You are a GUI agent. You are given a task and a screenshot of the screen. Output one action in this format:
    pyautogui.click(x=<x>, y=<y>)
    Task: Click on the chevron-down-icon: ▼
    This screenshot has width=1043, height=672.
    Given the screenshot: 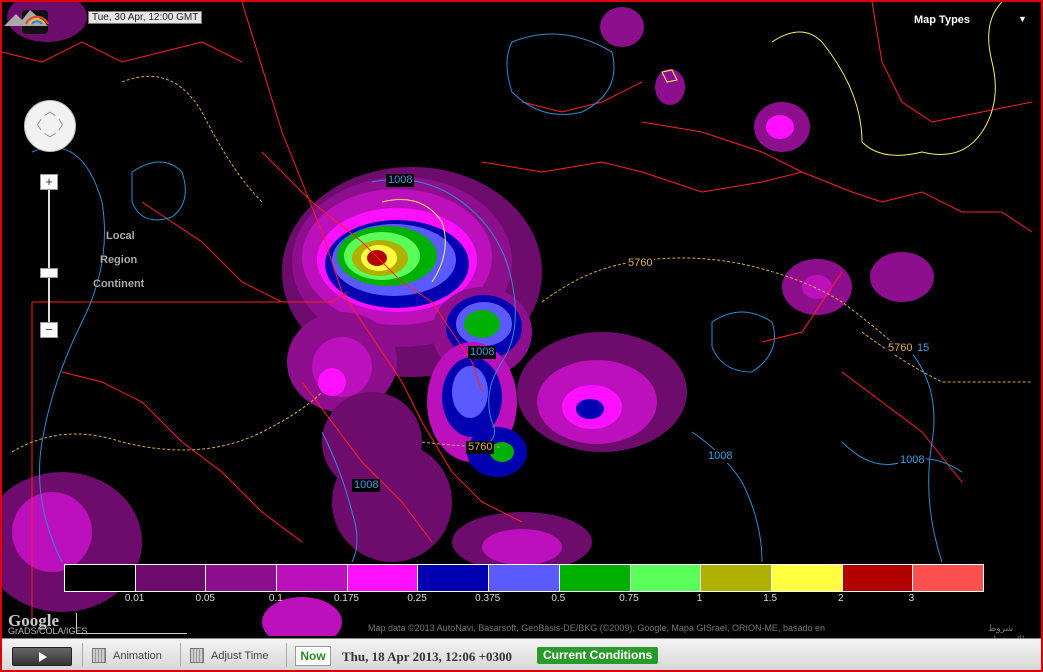 What is the action you would take?
    pyautogui.click(x=1022, y=19)
    